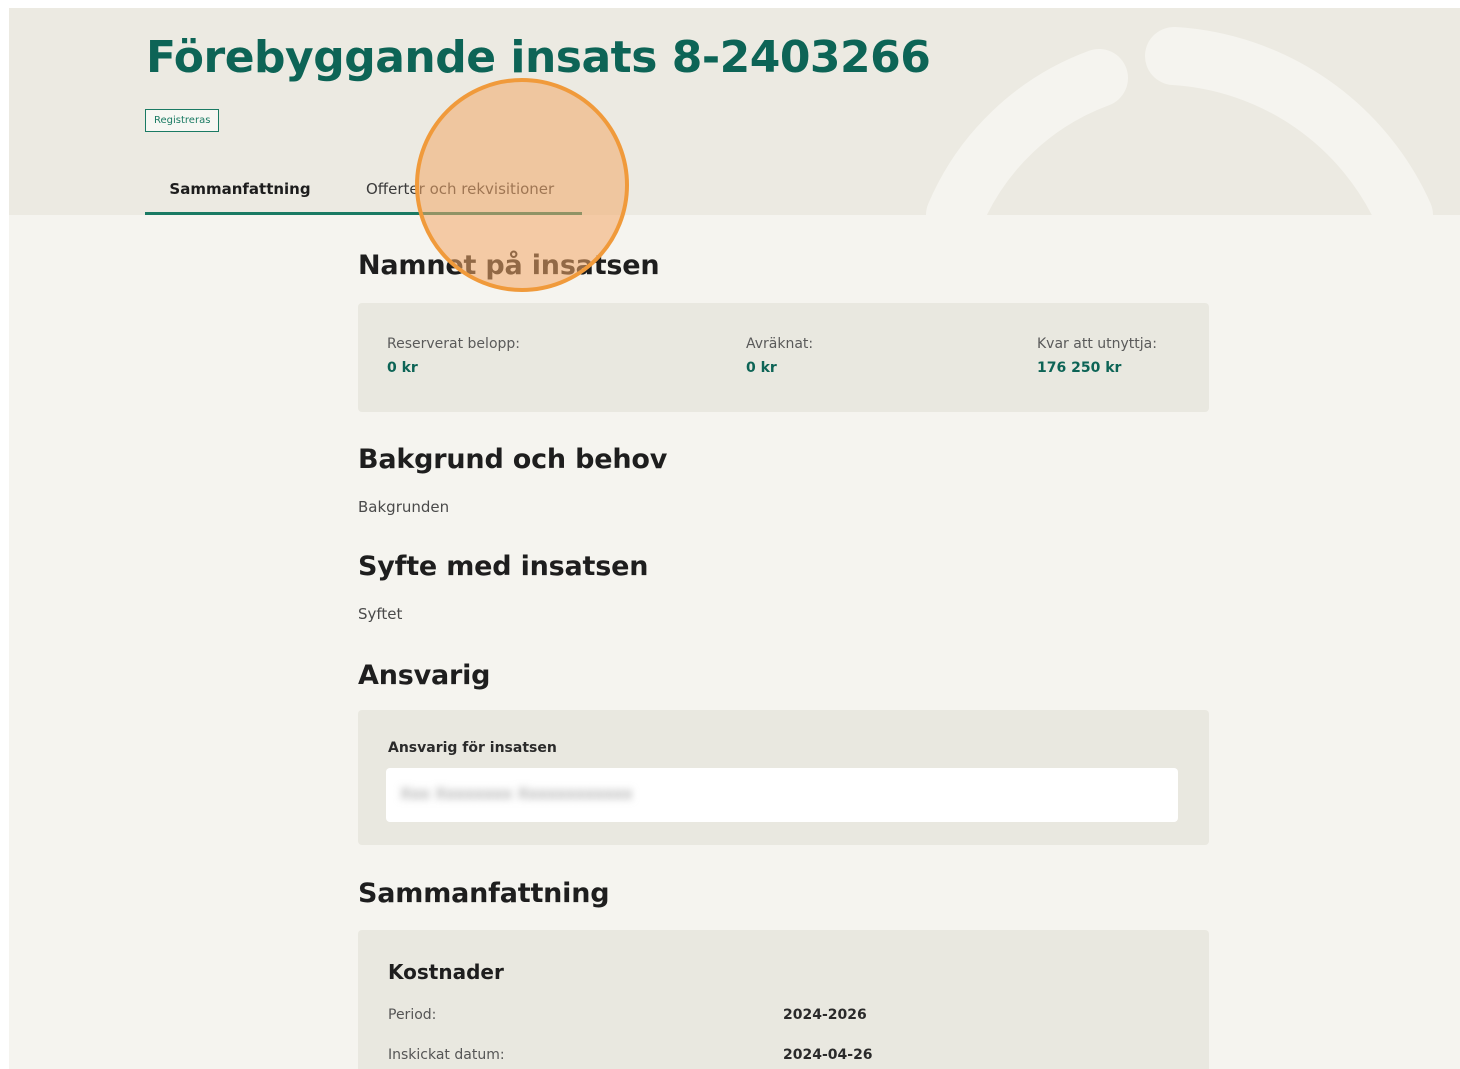 This screenshot has width=1460, height=1069. I want to click on purpose-text: Syftet, so click(380, 614).